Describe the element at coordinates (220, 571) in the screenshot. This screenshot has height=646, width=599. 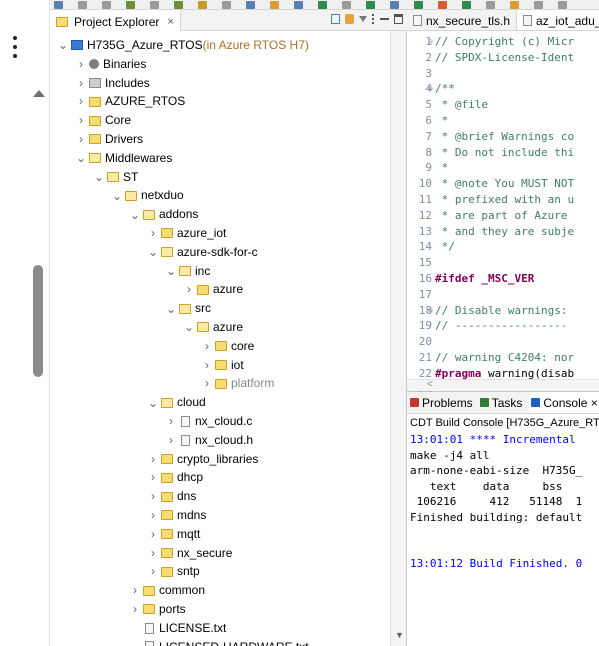
I see `tree-item: › sntp` at that location.